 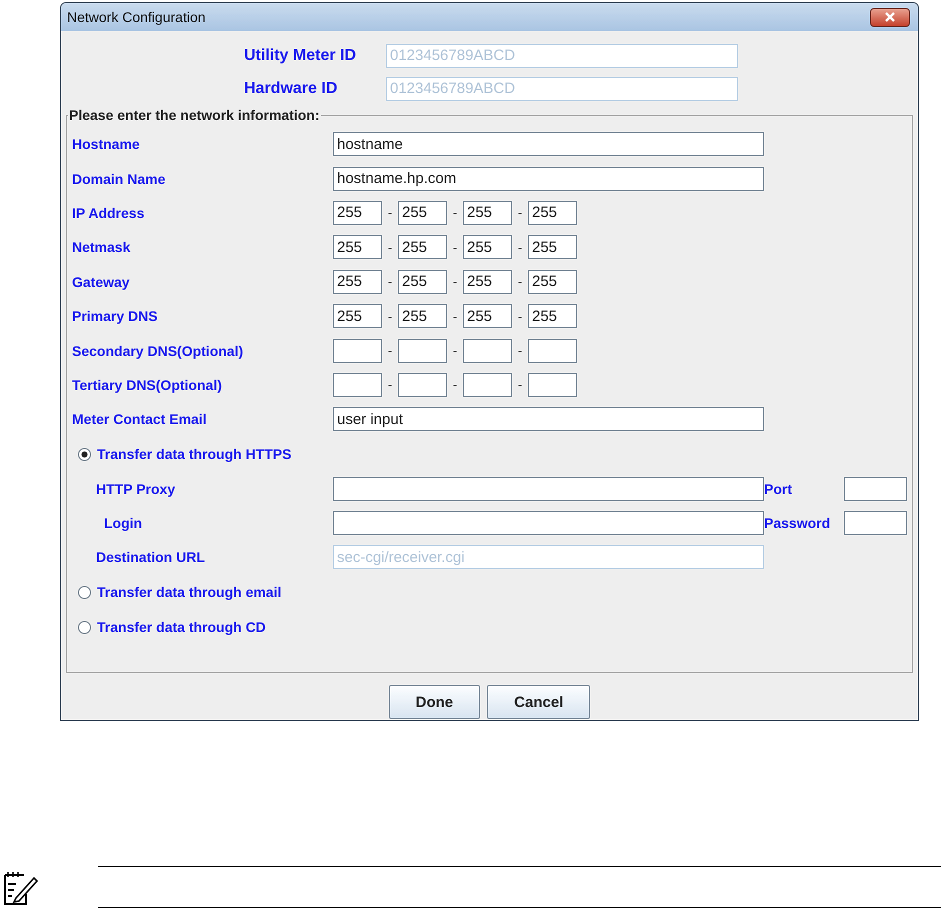 I want to click on field-label: Destination URL, so click(x=151, y=557).